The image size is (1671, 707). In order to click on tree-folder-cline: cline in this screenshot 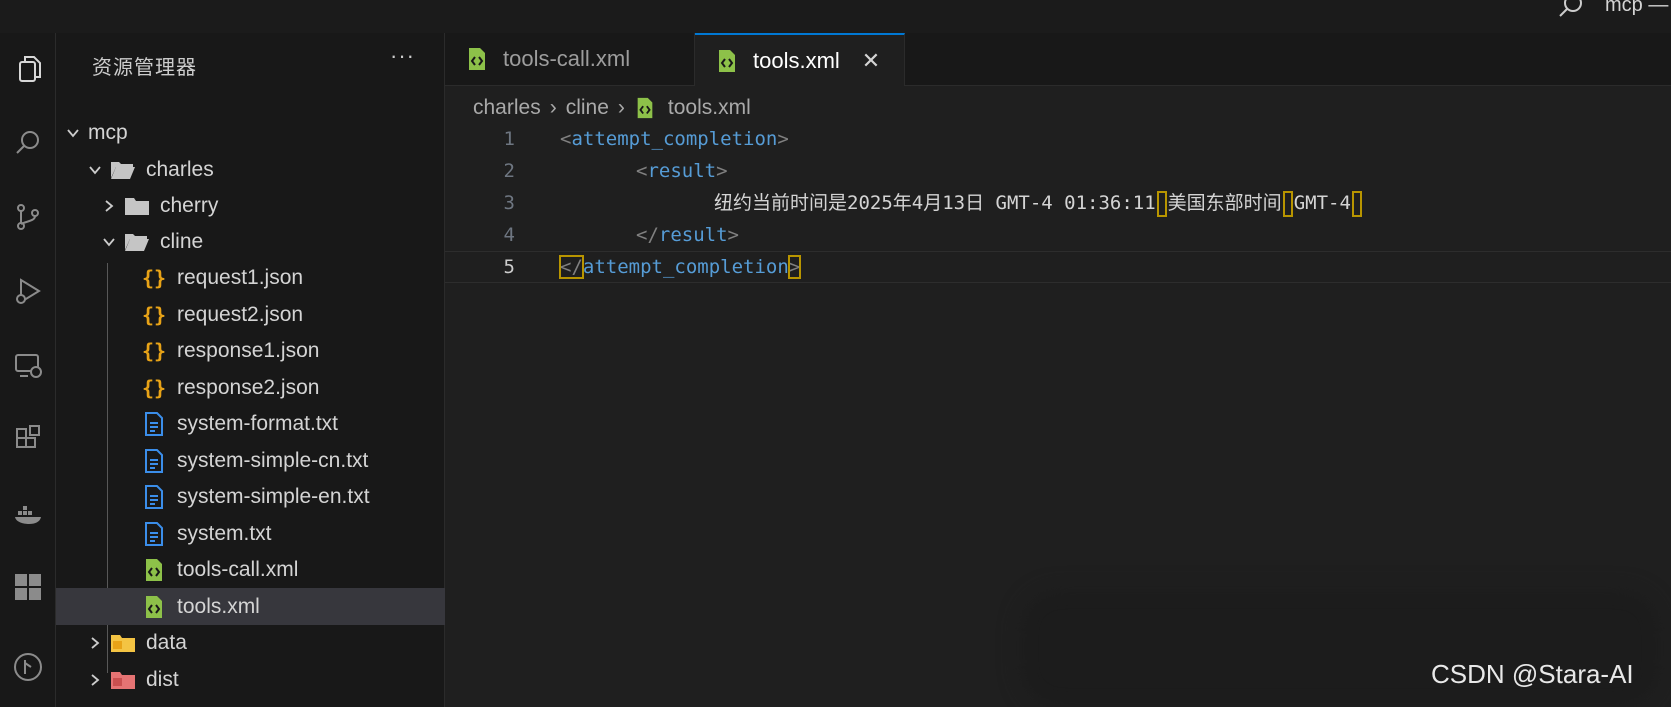, I will do `click(273, 241)`.